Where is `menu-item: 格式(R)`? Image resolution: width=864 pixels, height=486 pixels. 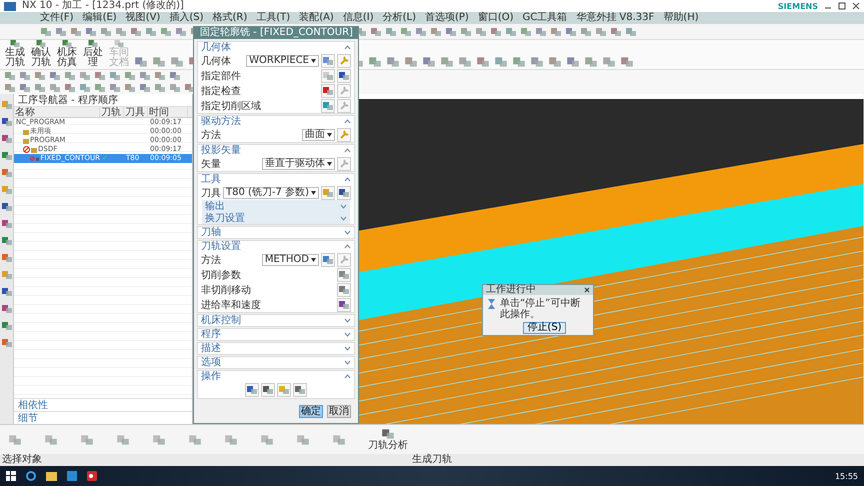 menu-item: 格式(R) is located at coordinates (230, 18).